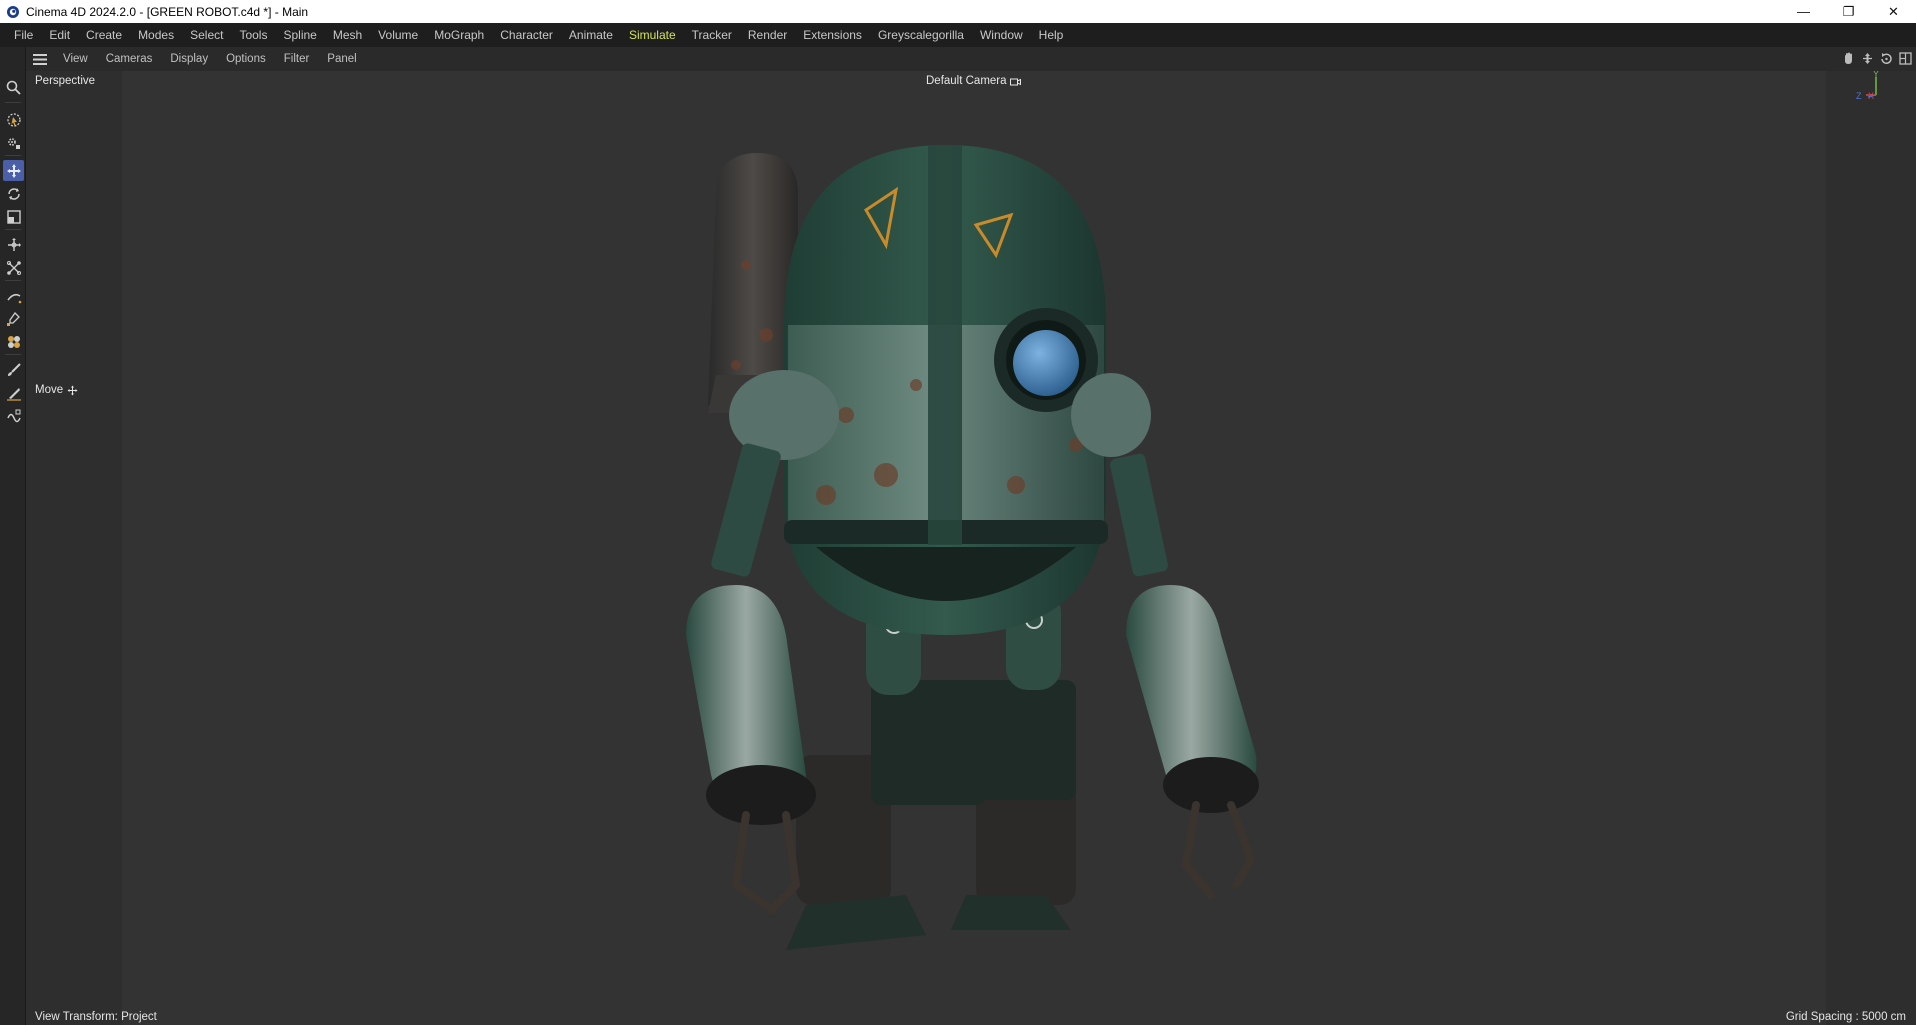 The height and width of the screenshot is (1025, 1916). What do you see at coordinates (1886, 58) in the screenshot?
I see `rotate-icon` at bounding box center [1886, 58].